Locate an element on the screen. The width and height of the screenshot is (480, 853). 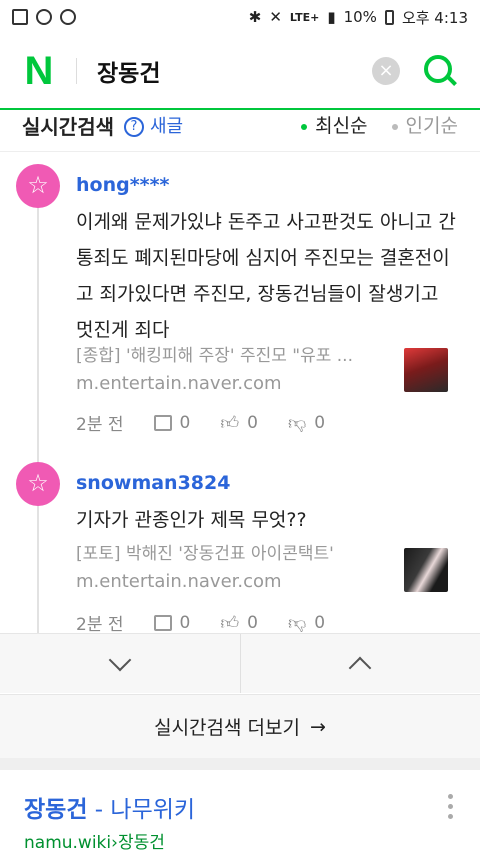
post-author: snowman3824 is located at coordinates (153, 483).